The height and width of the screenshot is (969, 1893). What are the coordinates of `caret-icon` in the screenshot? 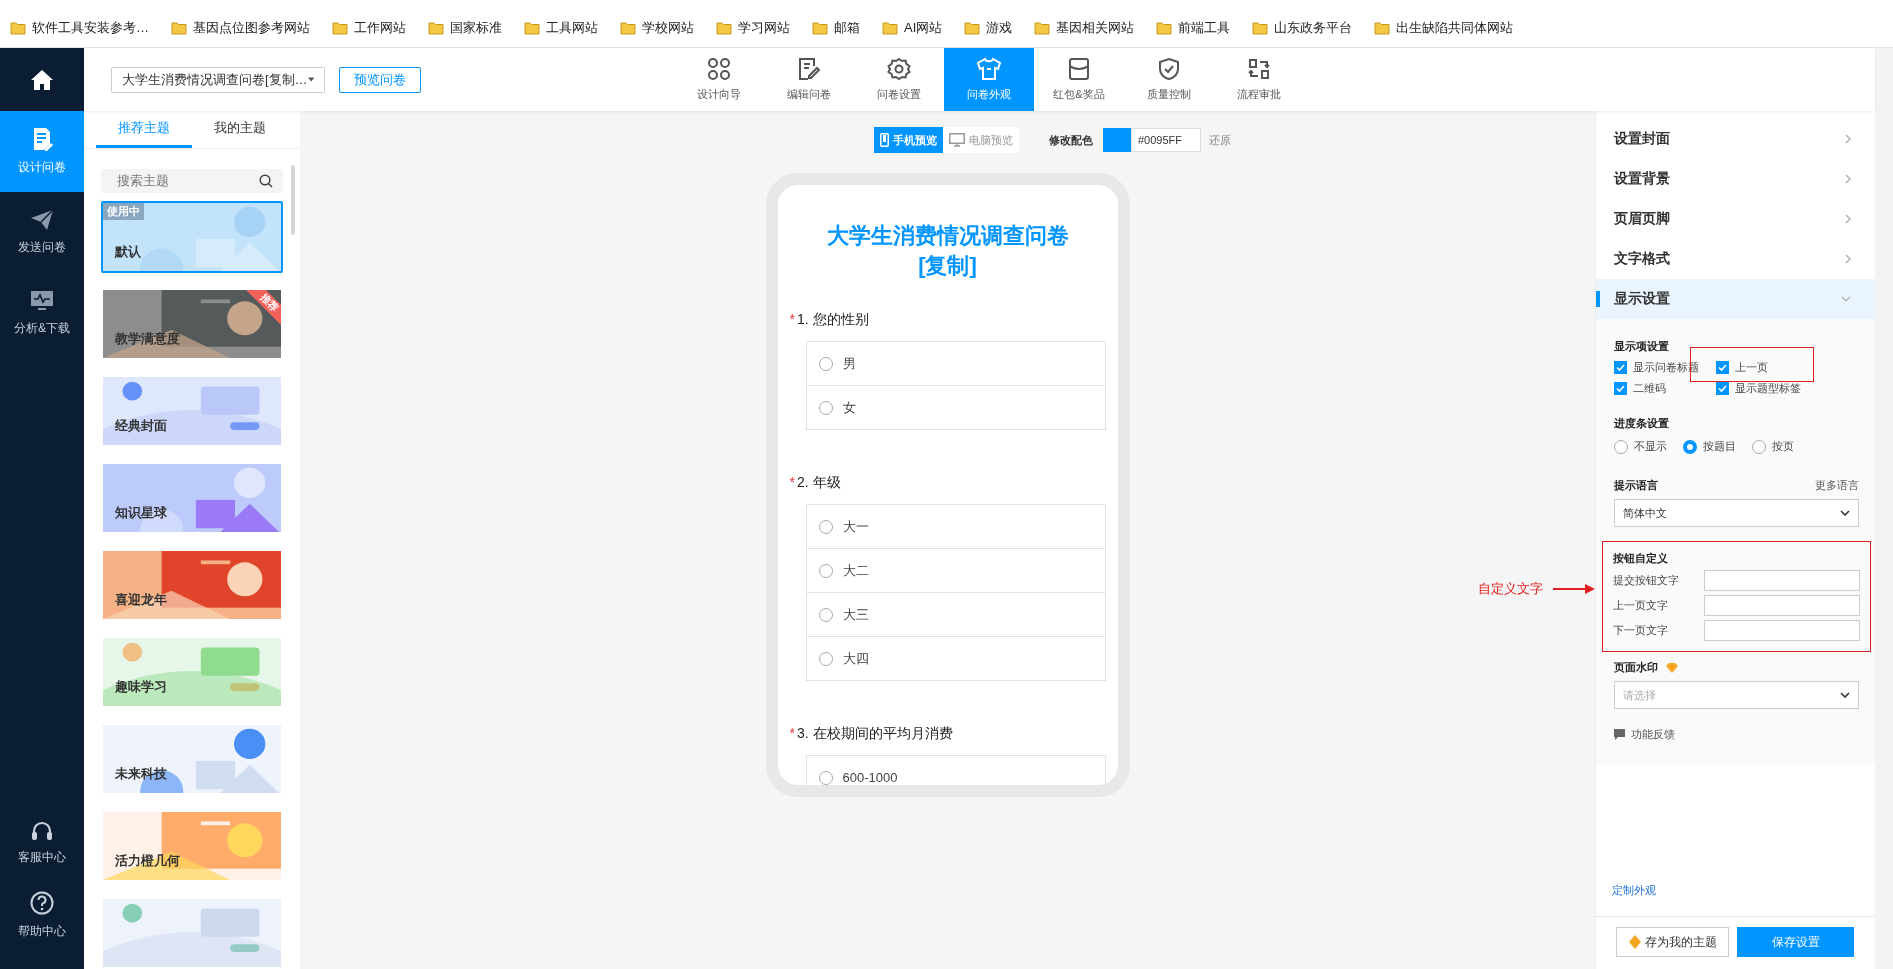 It's located at (310, 79).